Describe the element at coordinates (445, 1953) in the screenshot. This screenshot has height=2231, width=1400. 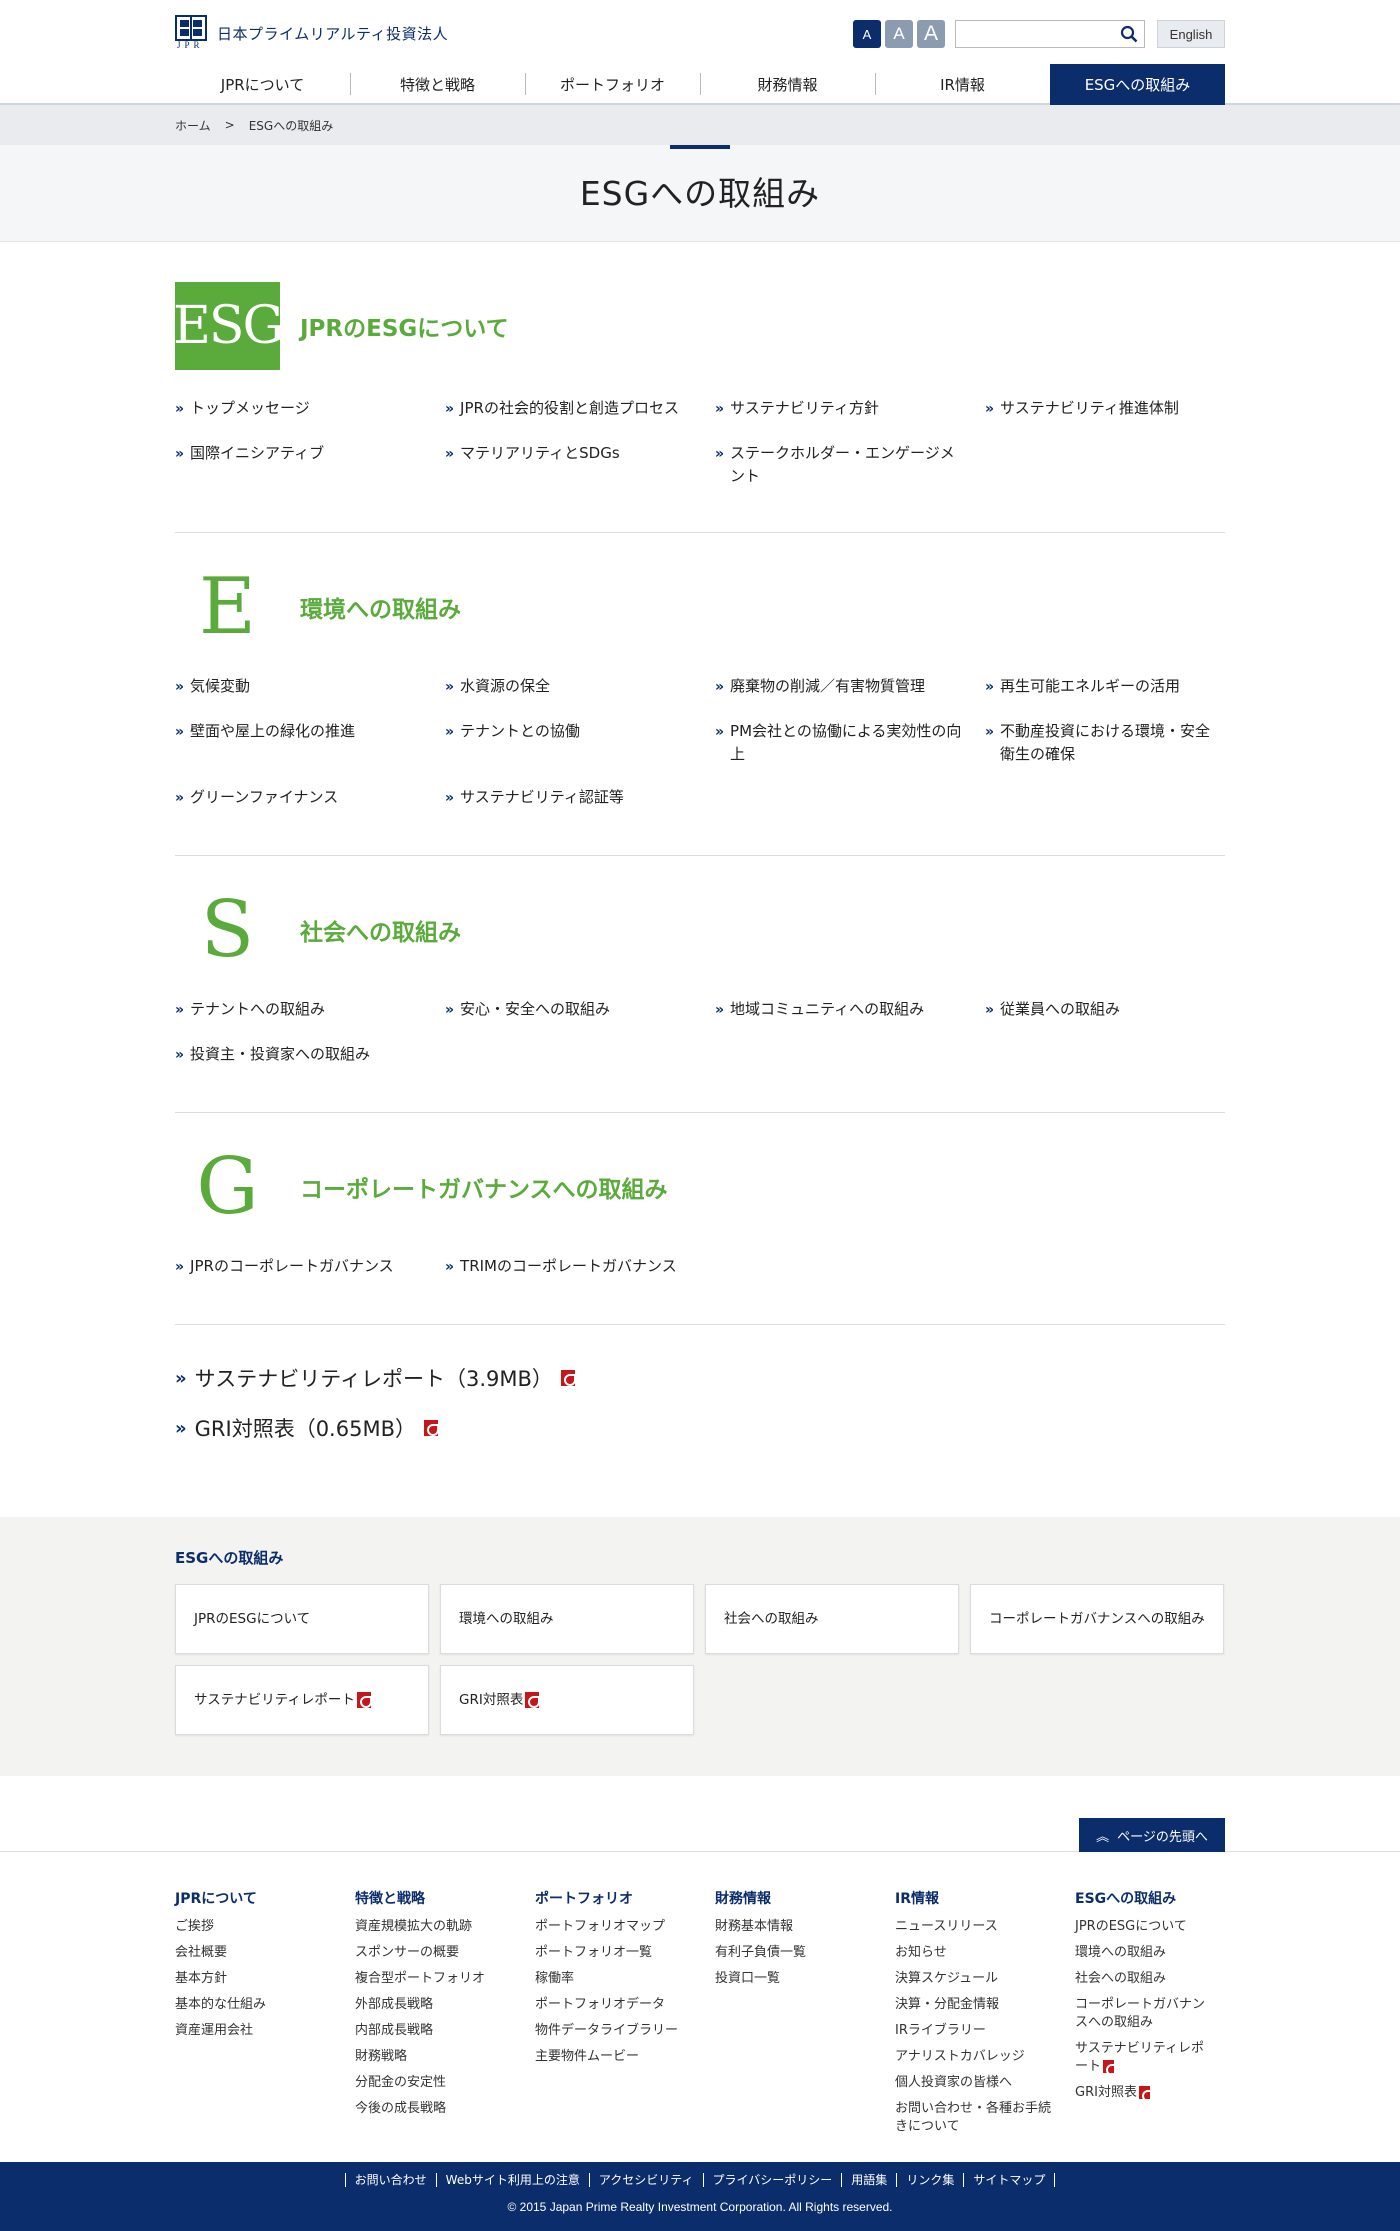
I see `footer-link: スポンサーの概要` at that location.